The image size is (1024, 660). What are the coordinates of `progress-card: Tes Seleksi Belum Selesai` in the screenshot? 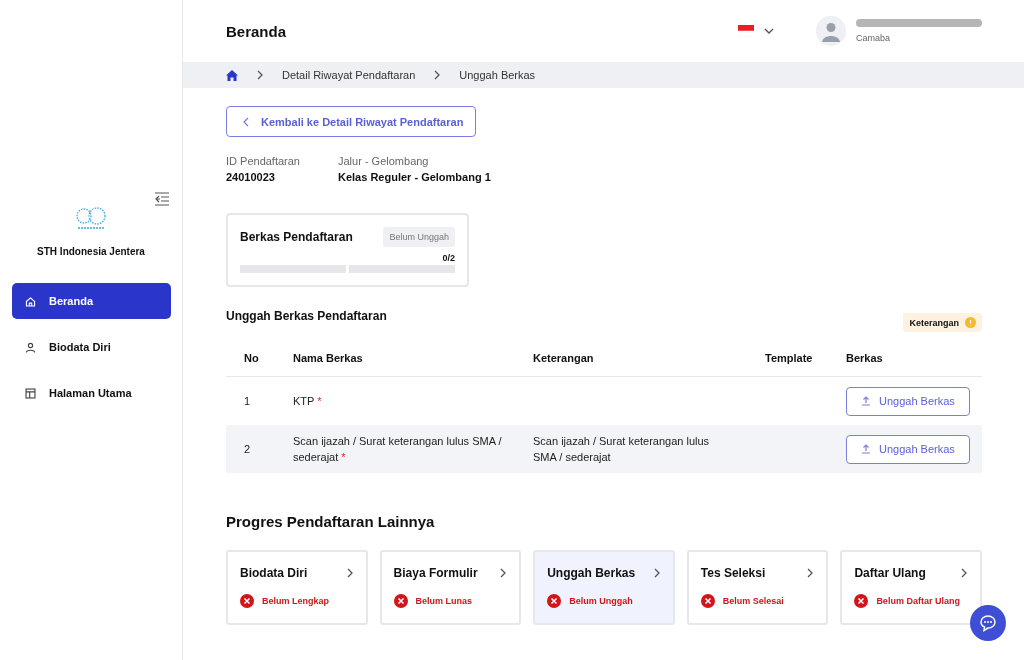 It's located at (757, 587).